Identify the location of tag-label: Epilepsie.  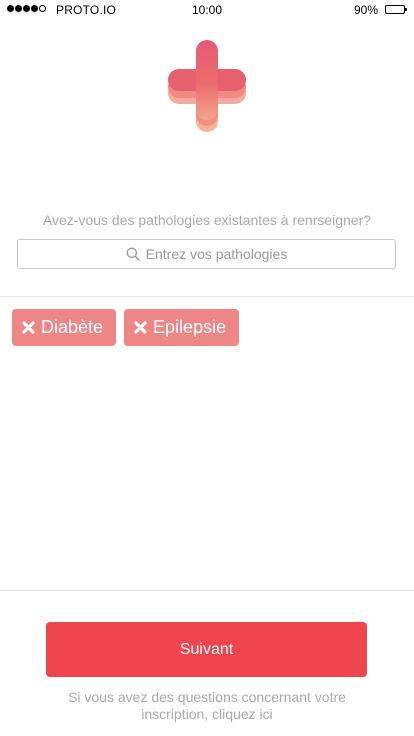
(190, 327).